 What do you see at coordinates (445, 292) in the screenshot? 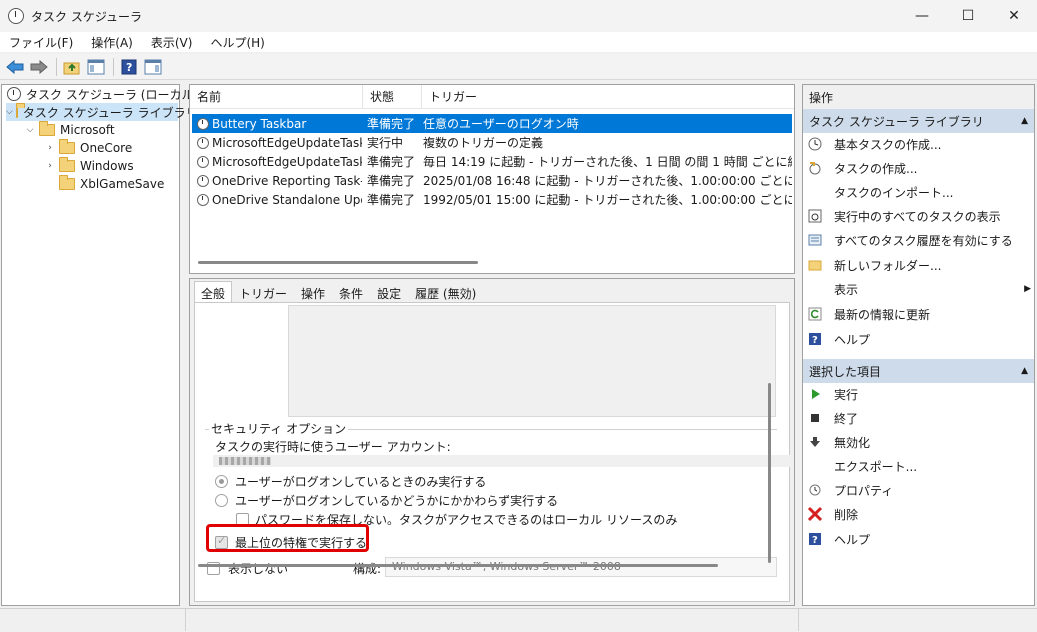
I see `tab-history: 履歴 (無効)` at bounding box center [445, 292].